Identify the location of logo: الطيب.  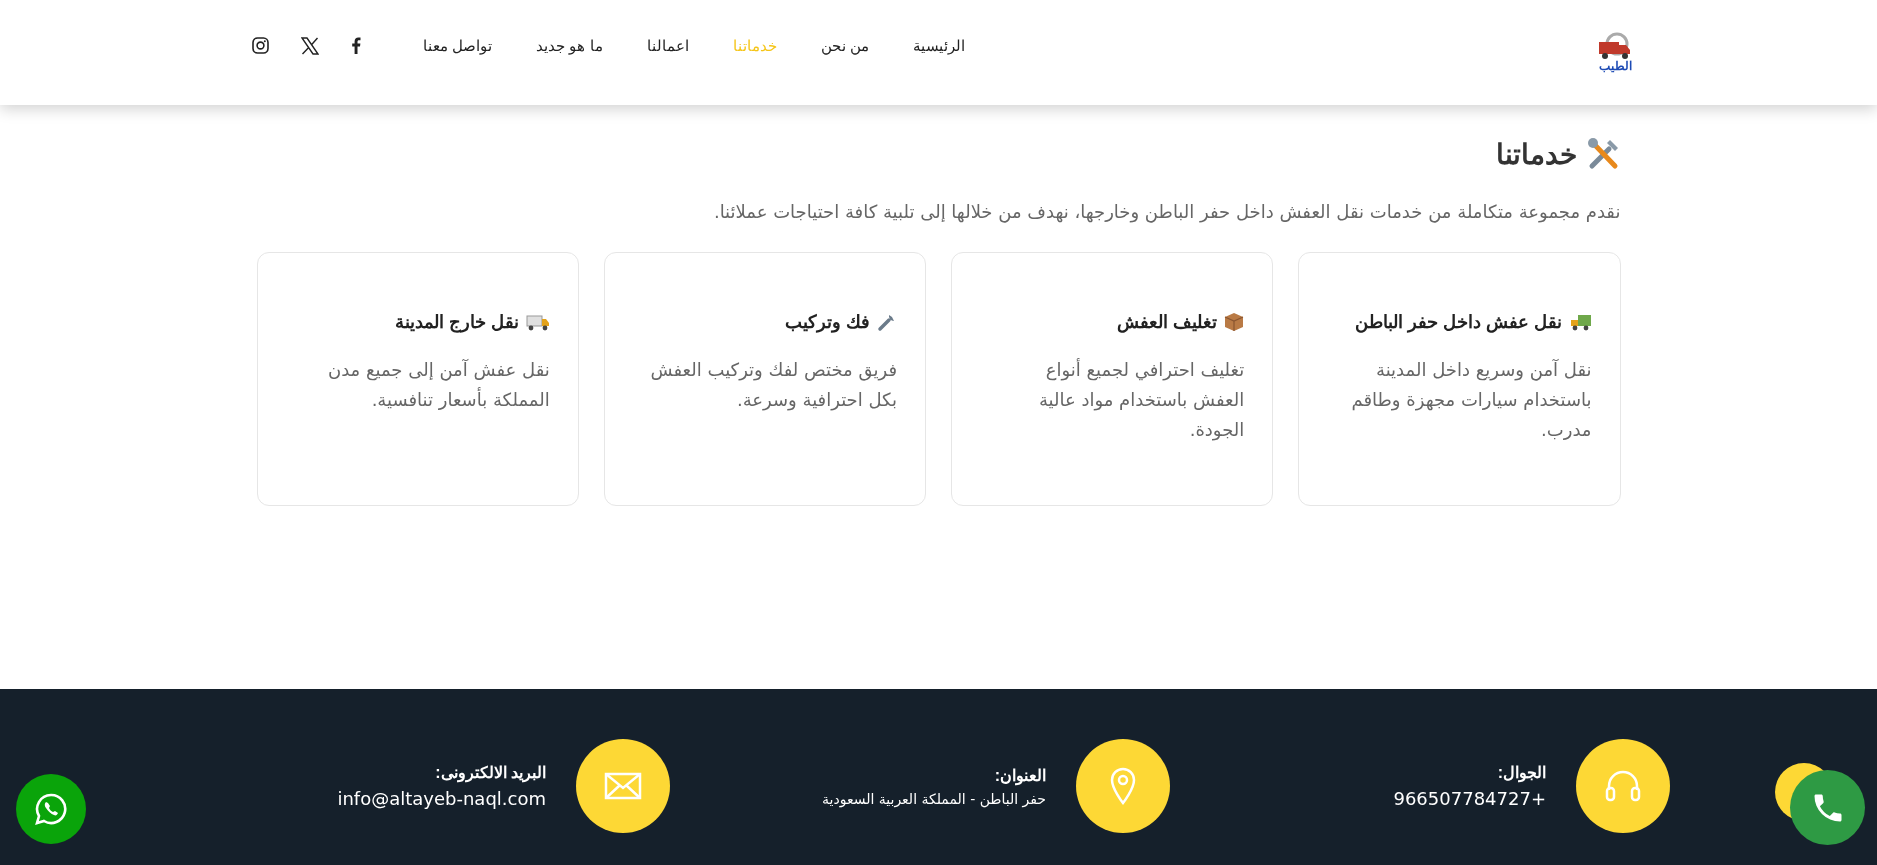
(1615, 54).